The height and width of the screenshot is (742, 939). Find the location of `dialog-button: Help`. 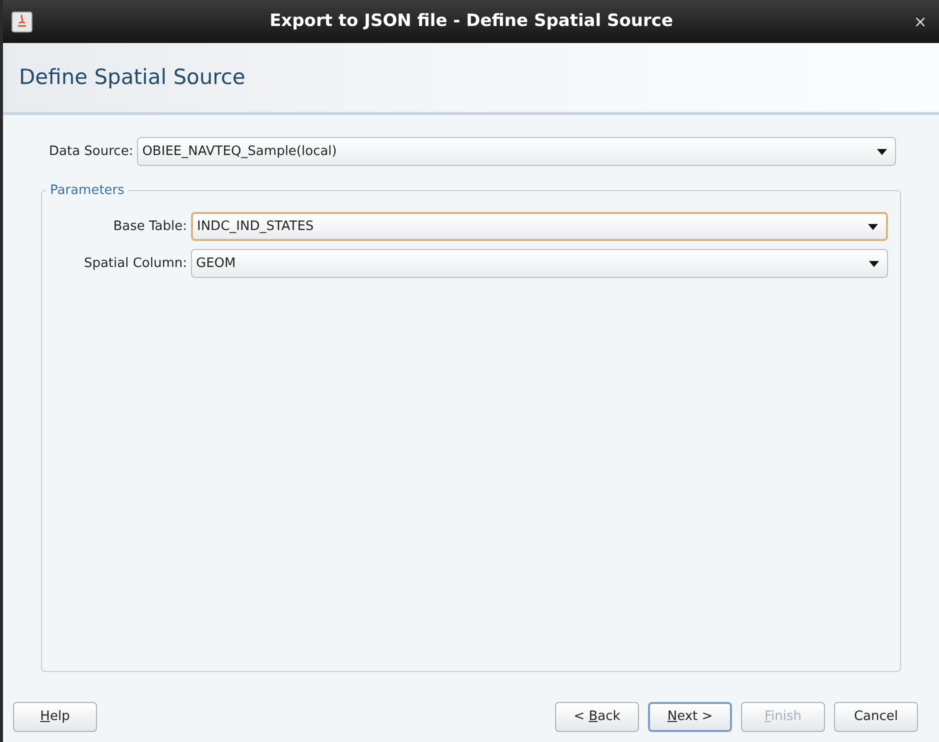

dialog-button: Help is located at coordinates (55, 717).